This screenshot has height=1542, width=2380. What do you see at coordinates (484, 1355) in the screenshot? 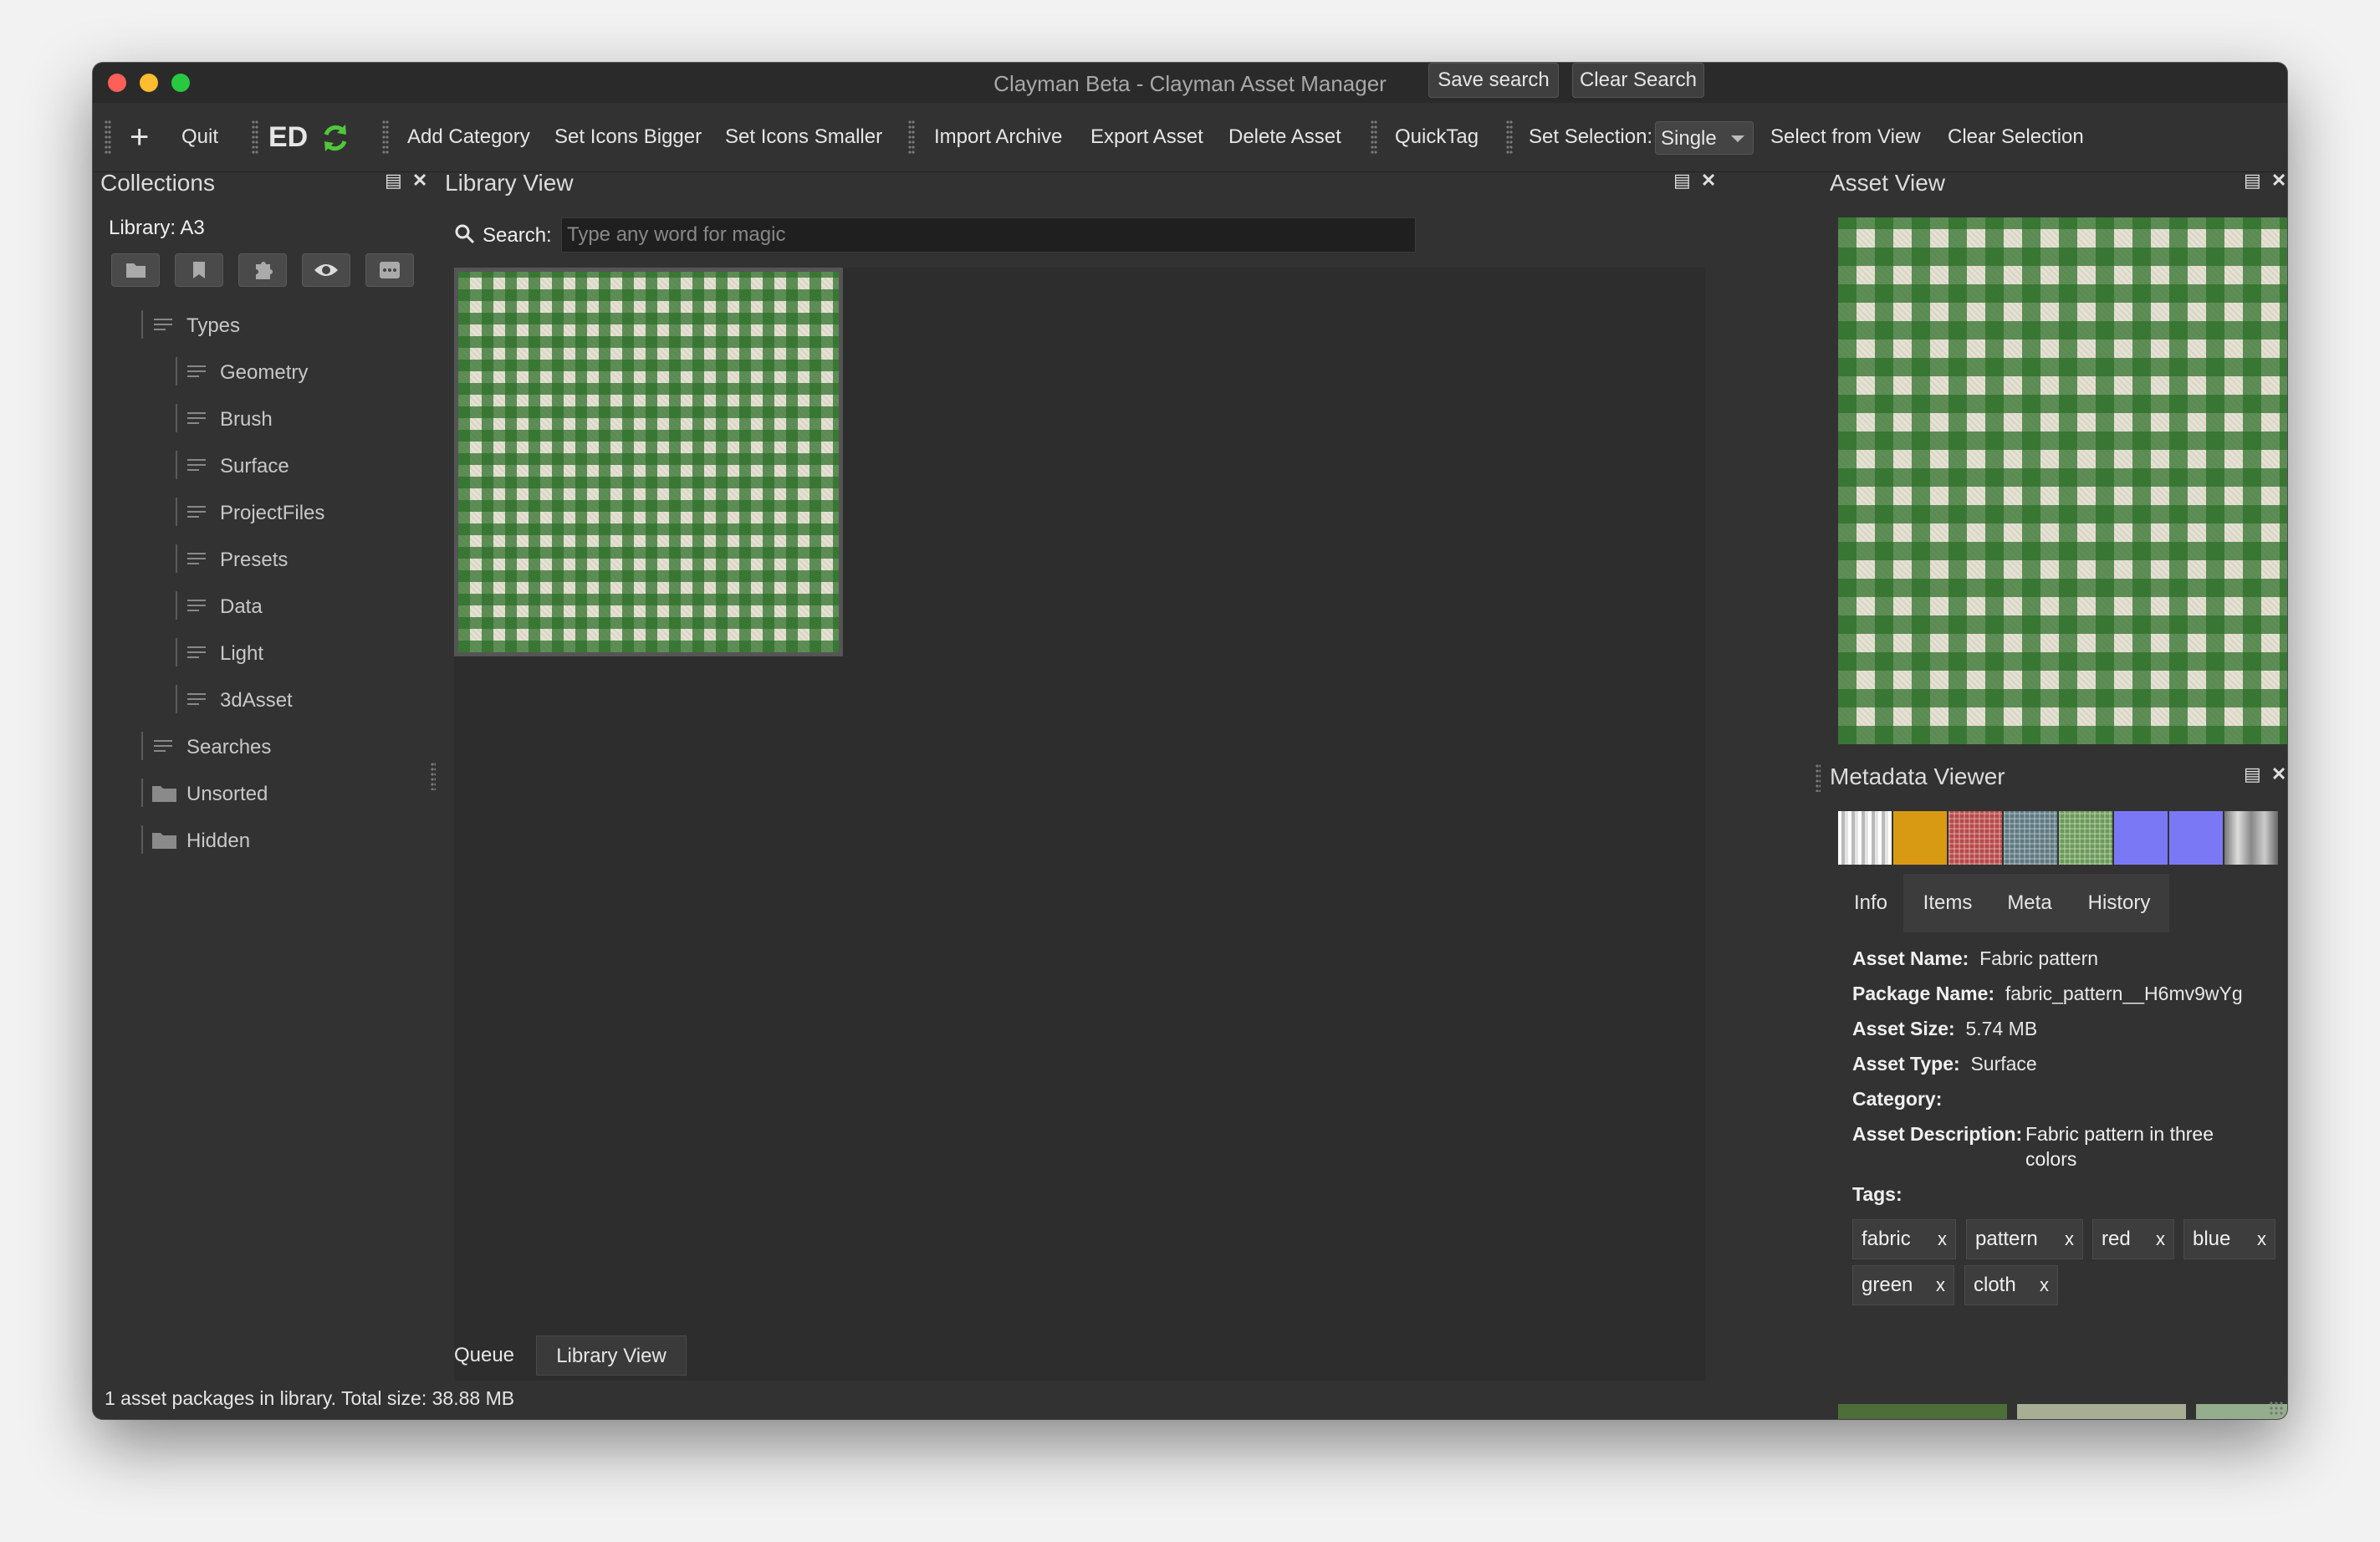
I see `tab-queue: Queue` at bounding box center [484, 1355].